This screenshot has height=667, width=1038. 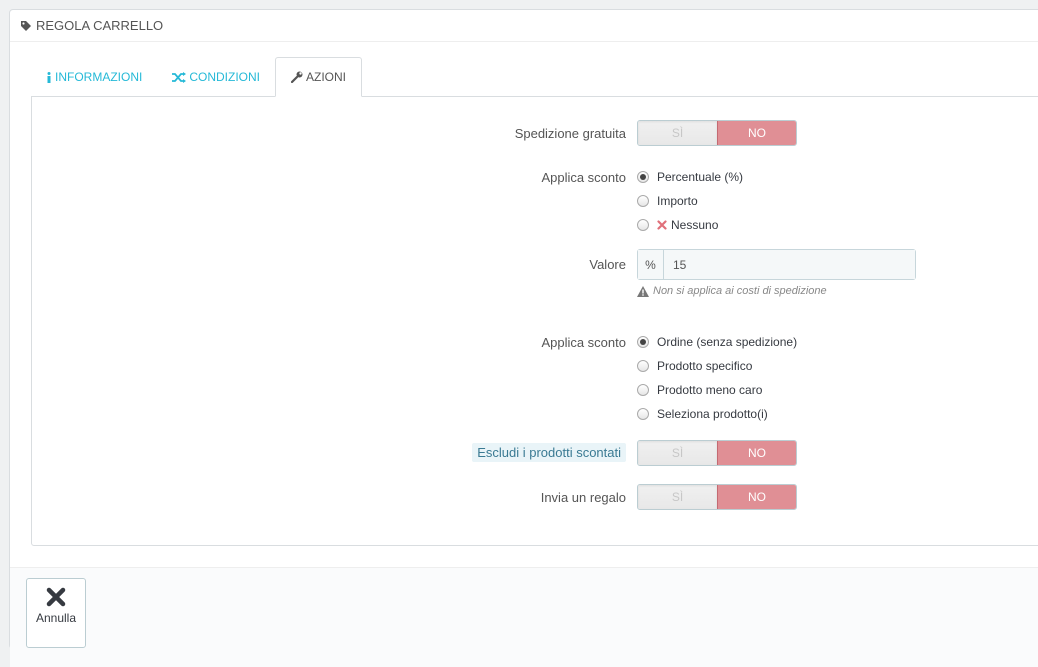 I want to click on cancel-button: Annulla, so click(x=56, y=613).